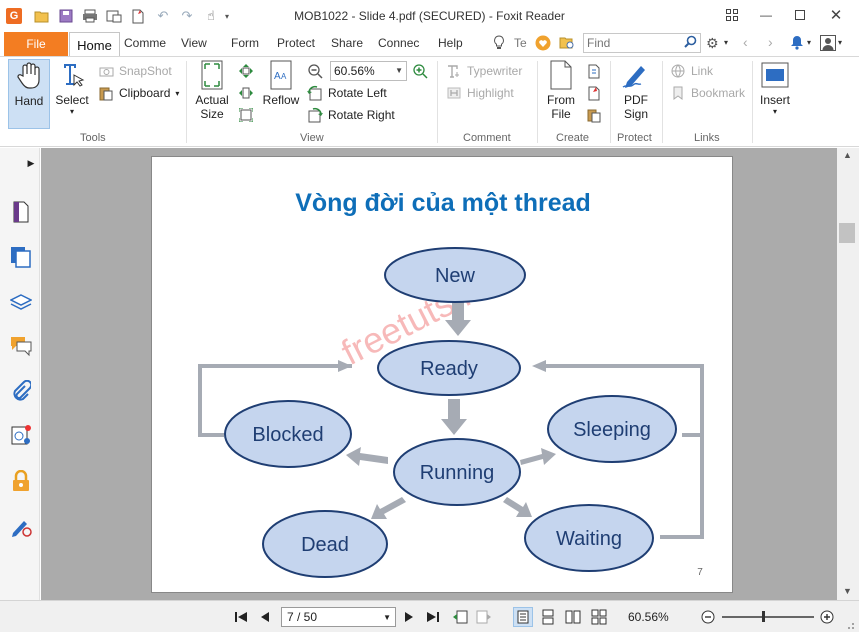 The height and width of the screenshot is (632, 859). Describe the element at coordinates (800, 15) in the screenshot. I see `maximize-button` at that location.